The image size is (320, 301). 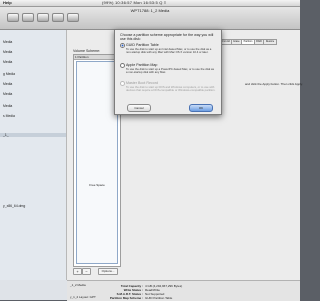 What do you see at coordinates (134, 2) in the screenshot?
I see `menu-status-text: (99%) 10:36:57 Mon 16:53:5 Q ≡` at bounding box center [134, 2].